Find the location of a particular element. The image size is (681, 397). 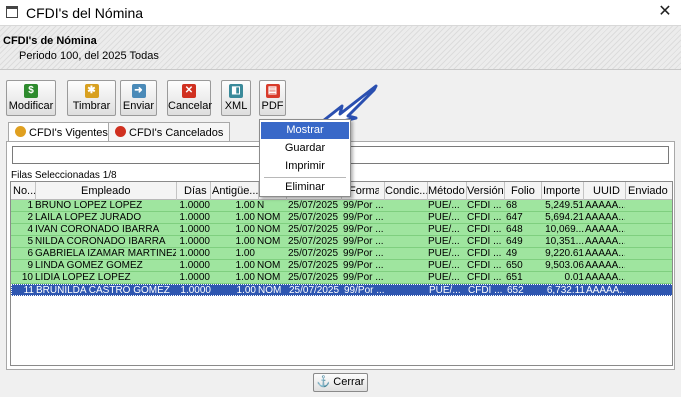

pdf-button: ▤ PDF is located at coordinates (272, 98).